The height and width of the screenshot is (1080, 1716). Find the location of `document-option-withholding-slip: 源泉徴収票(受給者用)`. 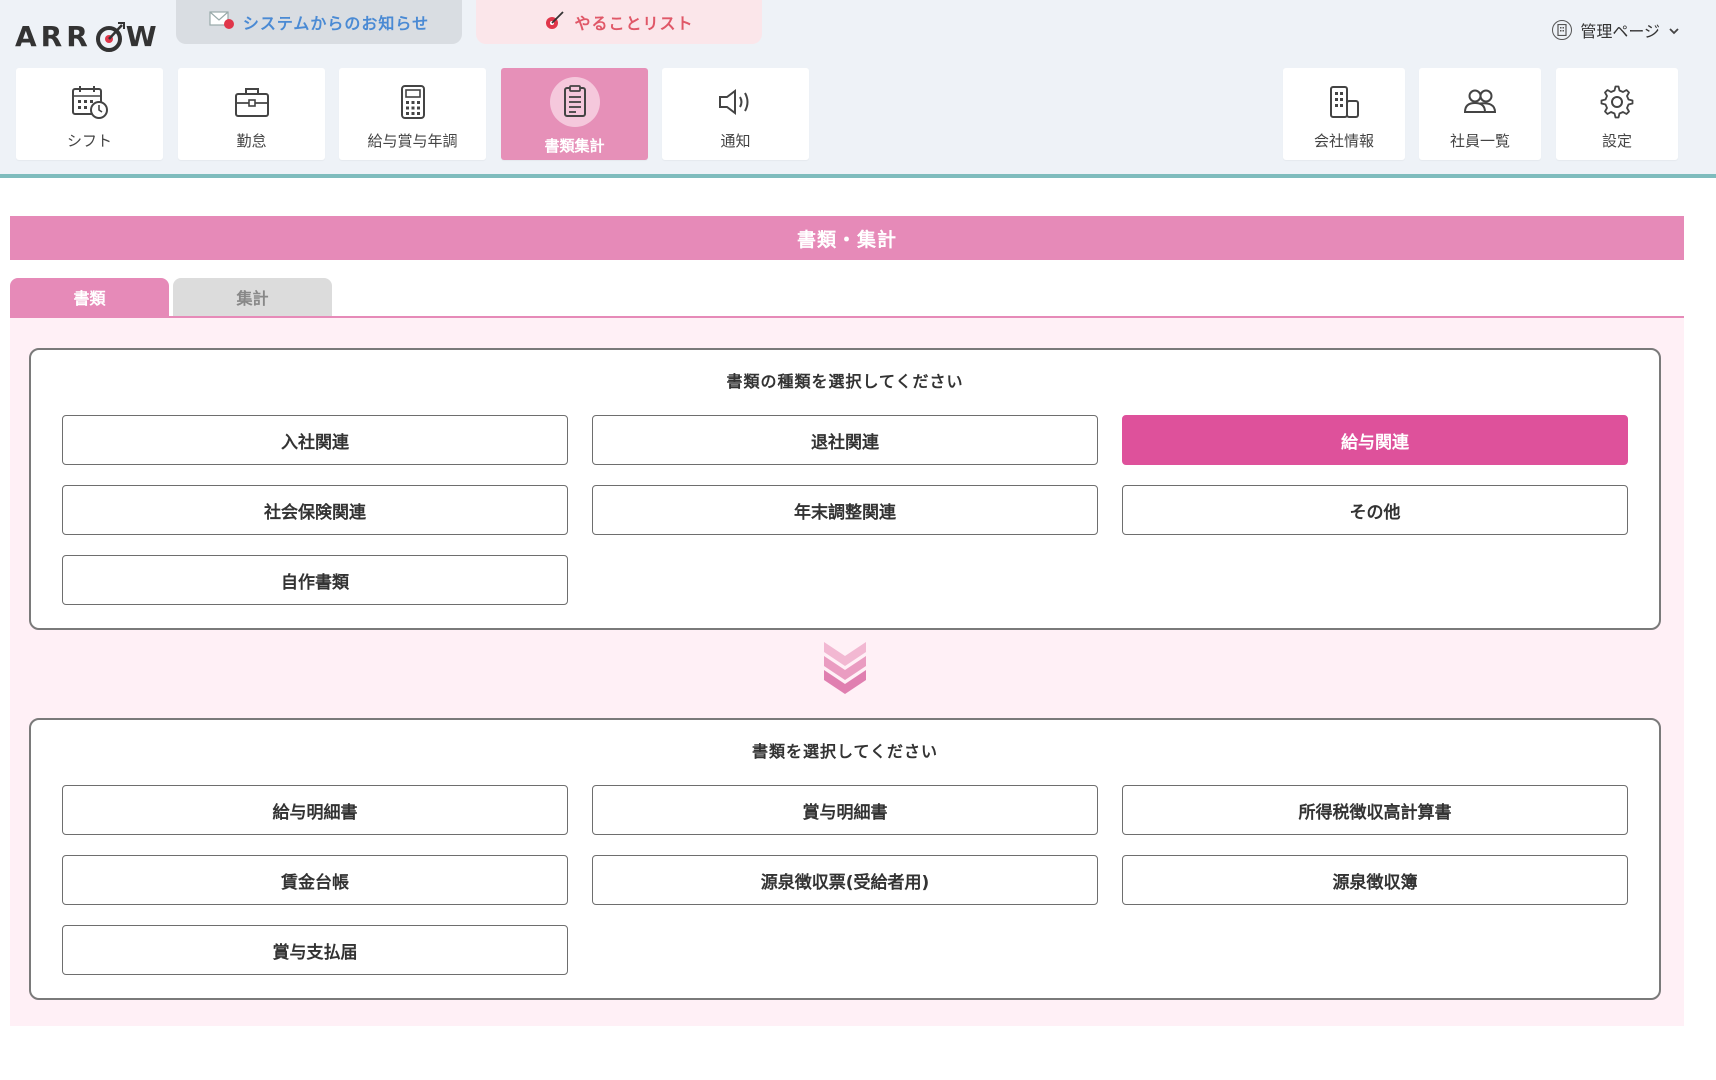

document-option-withholding-slip: 源泉徴収票(受給者用) is located at coordinates (845, 880).